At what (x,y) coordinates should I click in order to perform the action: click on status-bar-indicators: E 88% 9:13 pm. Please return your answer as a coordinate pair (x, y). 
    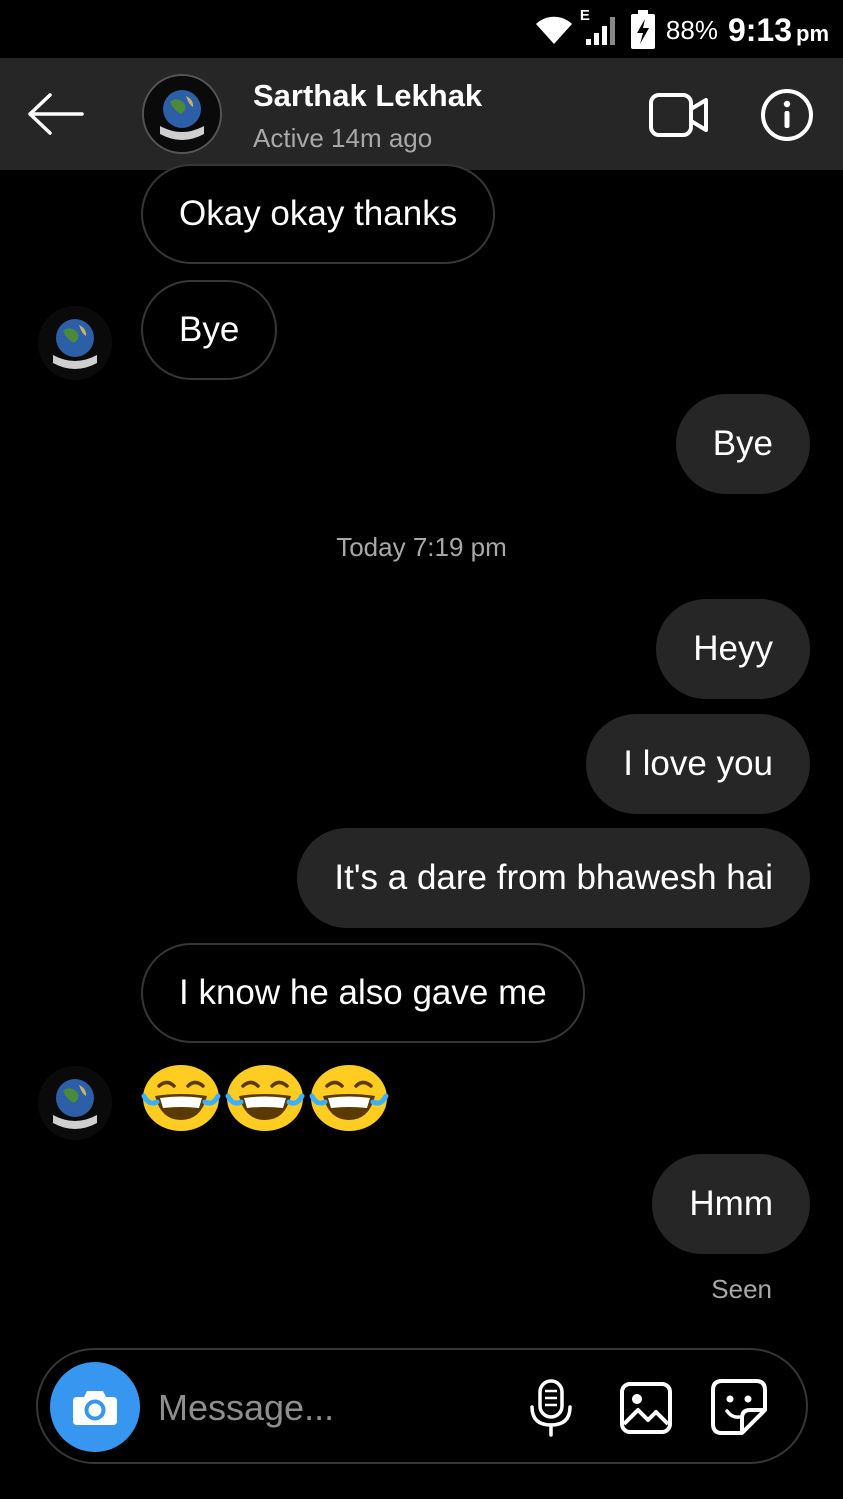
    Looking at the image, I should click on (681, 29).